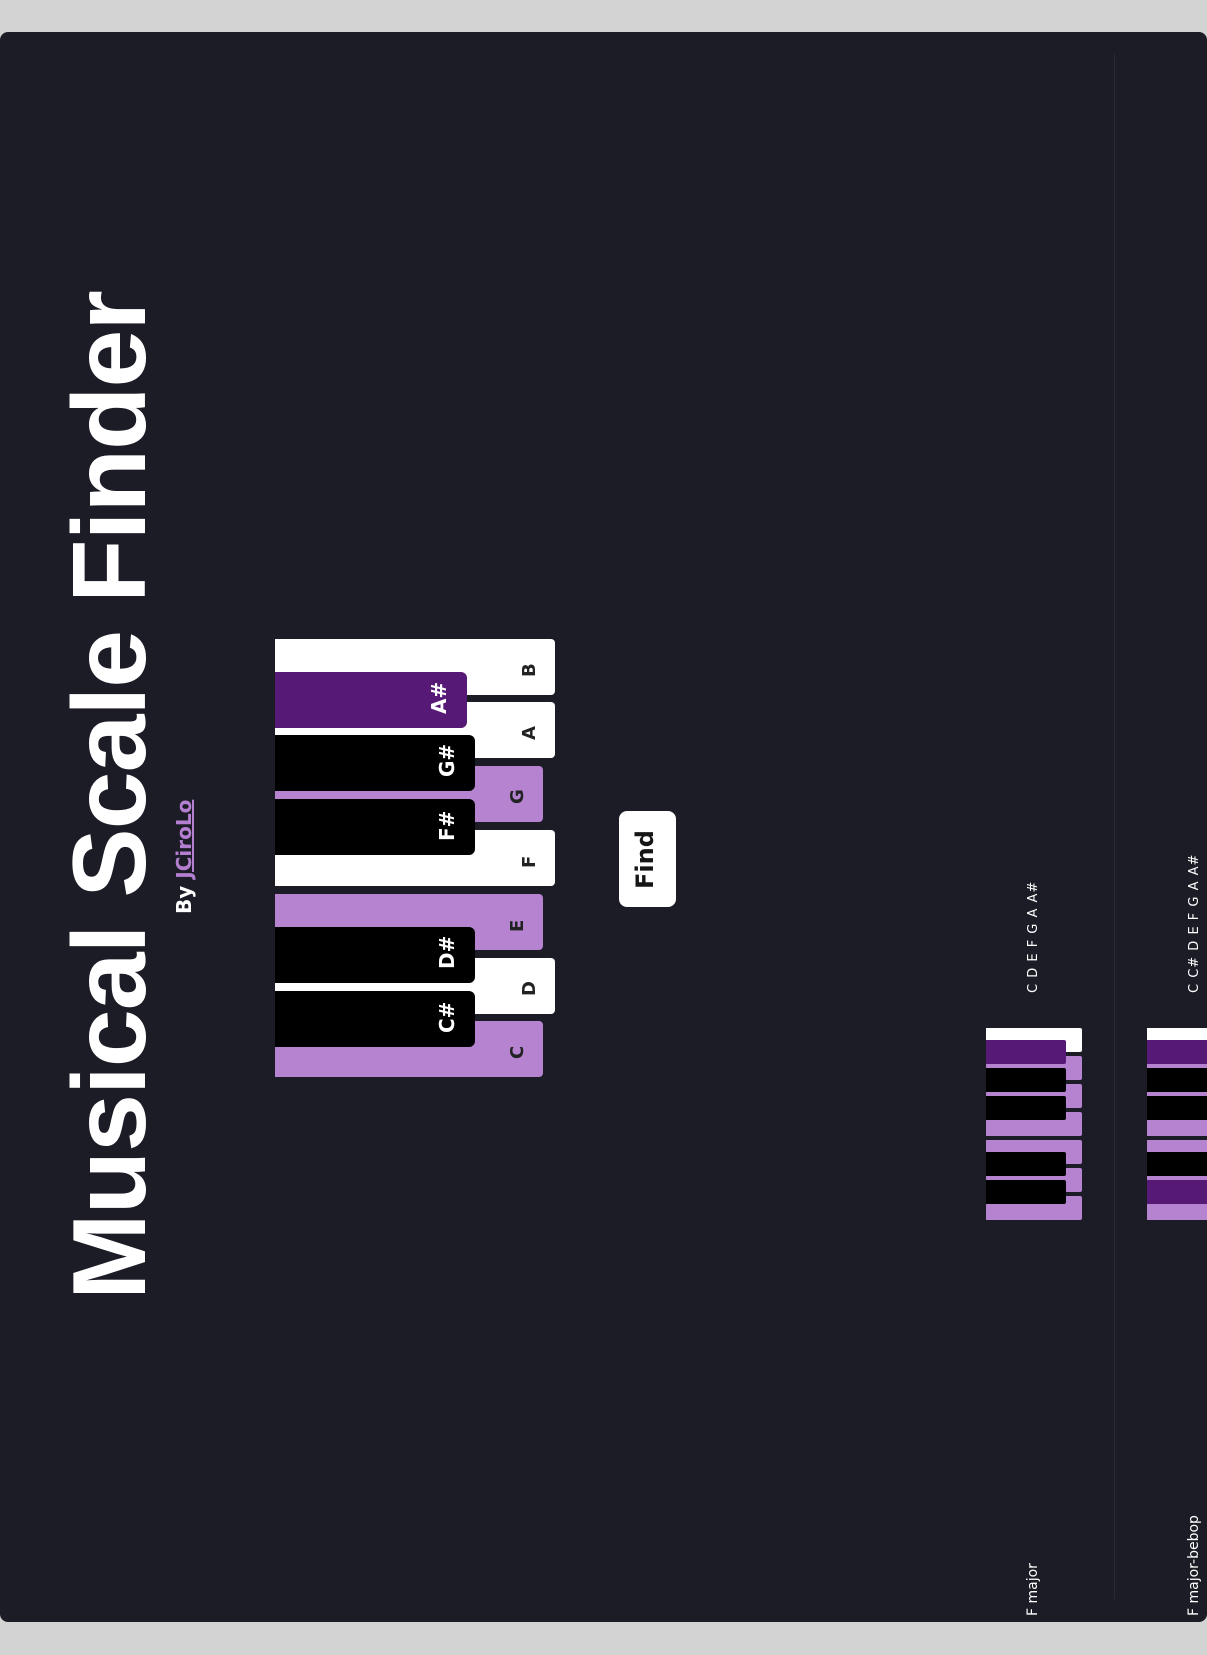  What do you see at coordinates (529, 861) in the screenshot?
I see `key-label: F` at bounding box center [529, 861].